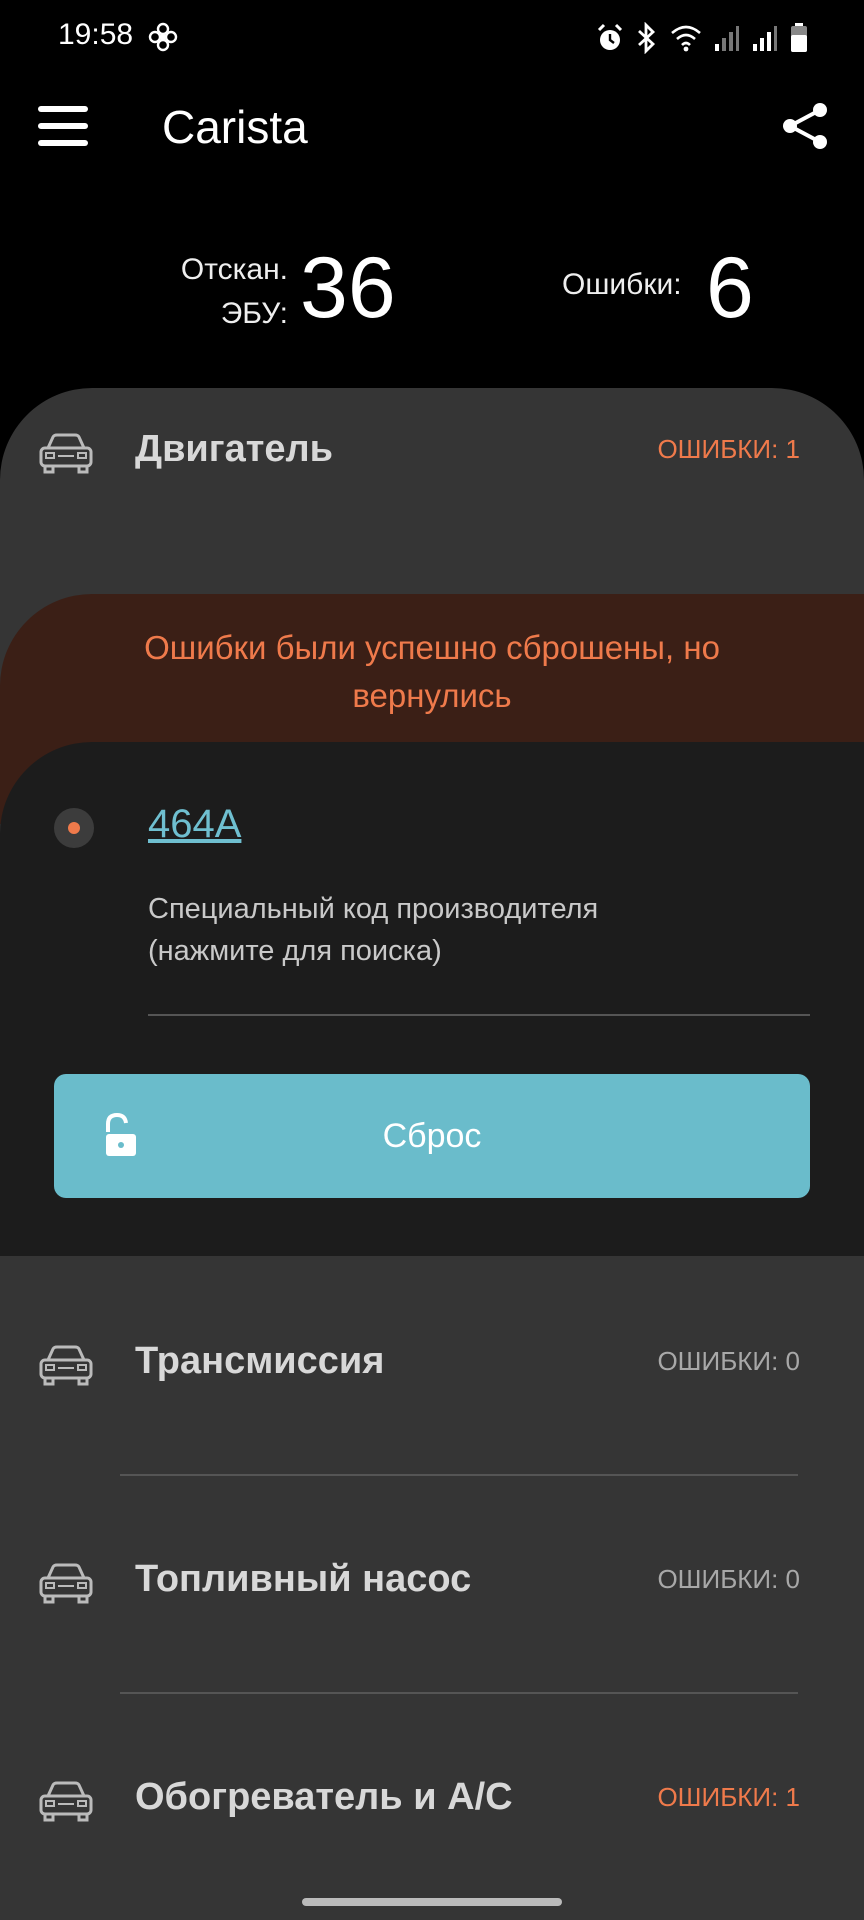 The width and height of the screenshot is (864, 1920). I want to click on fault-indicator-icon, so click(74, 828).